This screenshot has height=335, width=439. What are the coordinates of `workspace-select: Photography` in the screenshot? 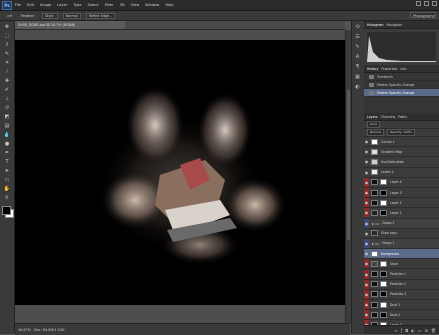 It's located at (423, 15).